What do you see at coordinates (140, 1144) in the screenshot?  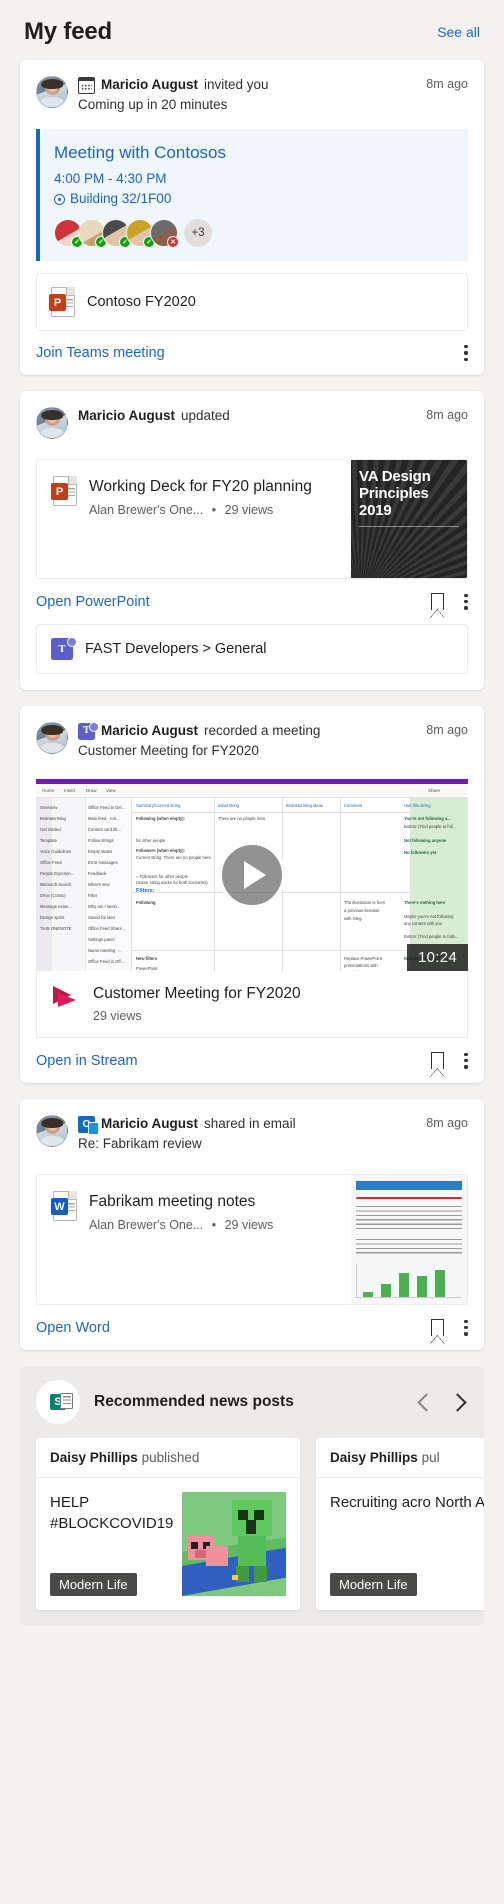 I see `card-subtitle: Re: Fabrikam review` at bounding box center [140, 1144].